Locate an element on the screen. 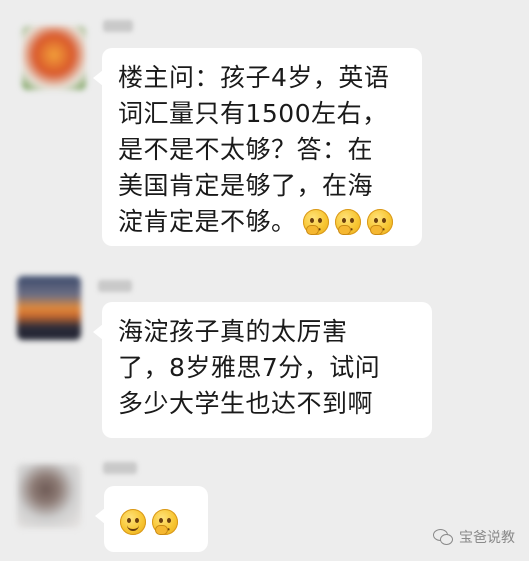 The height and width of the screenshot is (561, 529). smile-emoji-icon is located at coordinates (133, 522).